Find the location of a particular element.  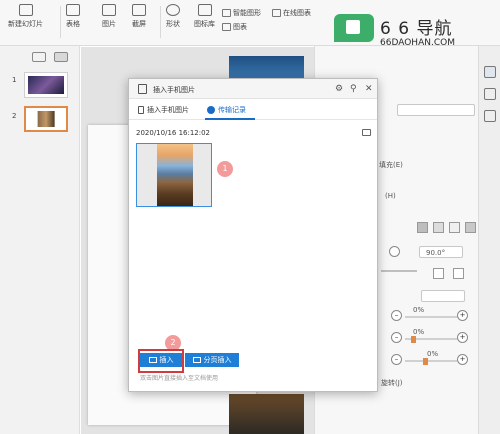

slide-thumbnail-selected is located at coordinates (46, 119).